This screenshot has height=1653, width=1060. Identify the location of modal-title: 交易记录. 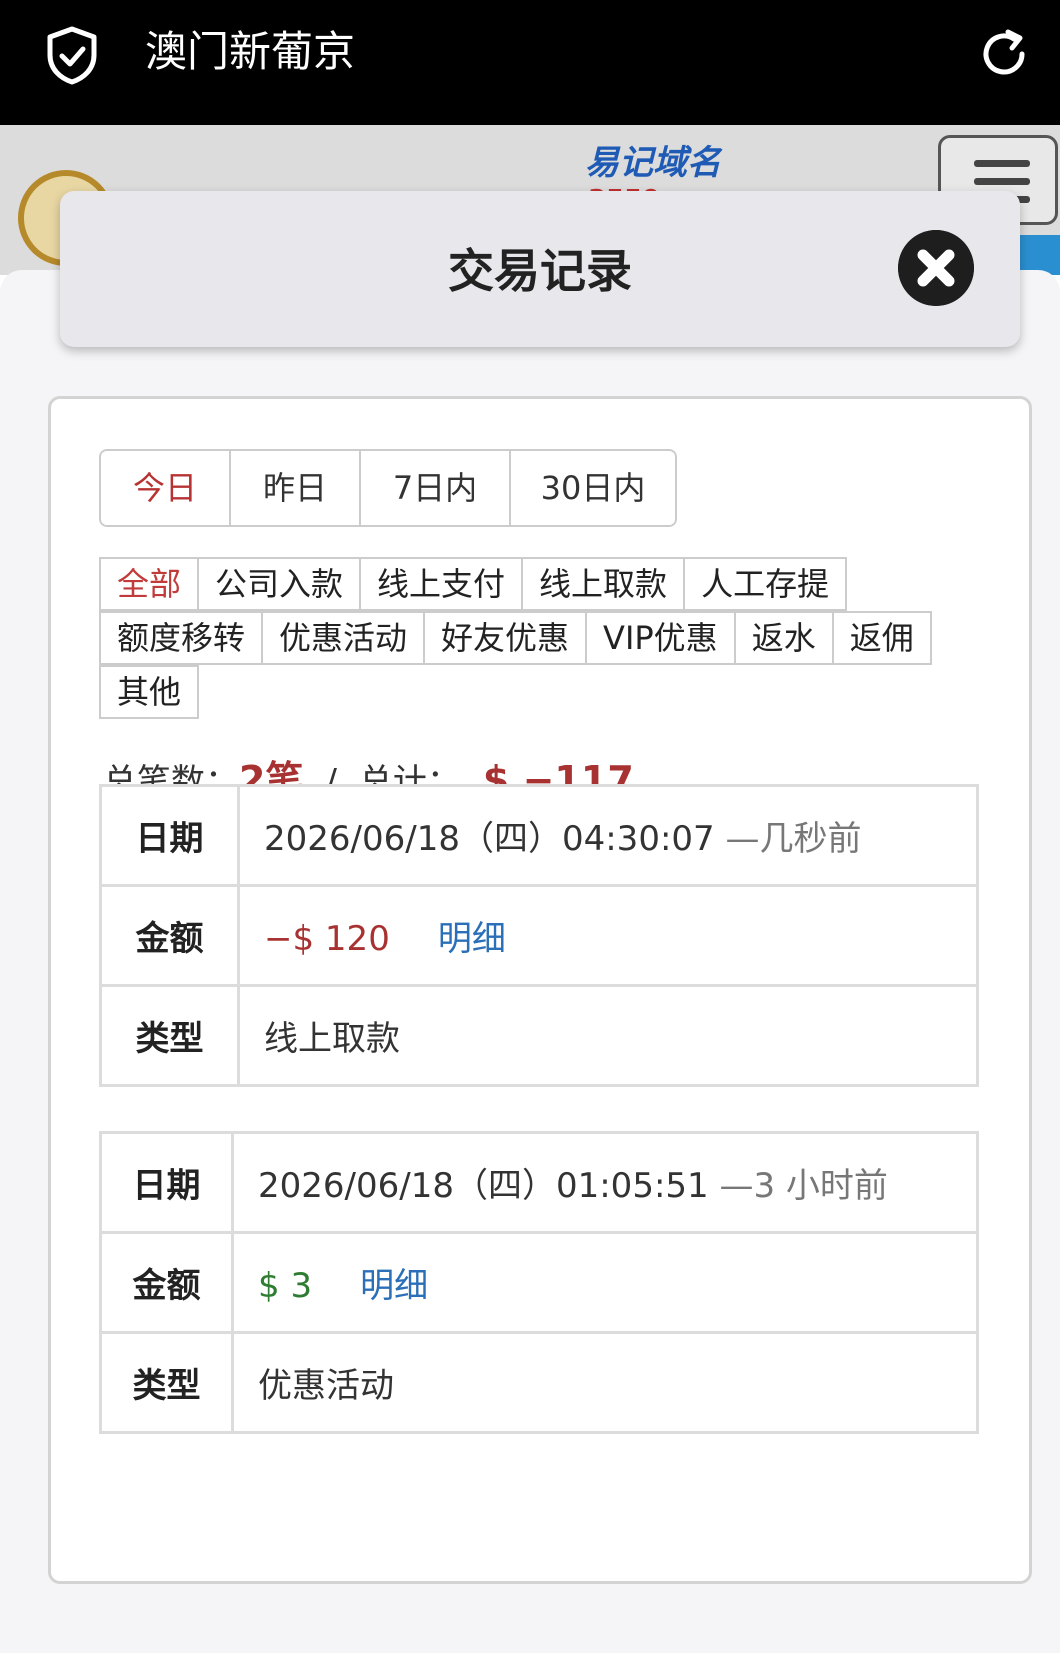
(540, 271).